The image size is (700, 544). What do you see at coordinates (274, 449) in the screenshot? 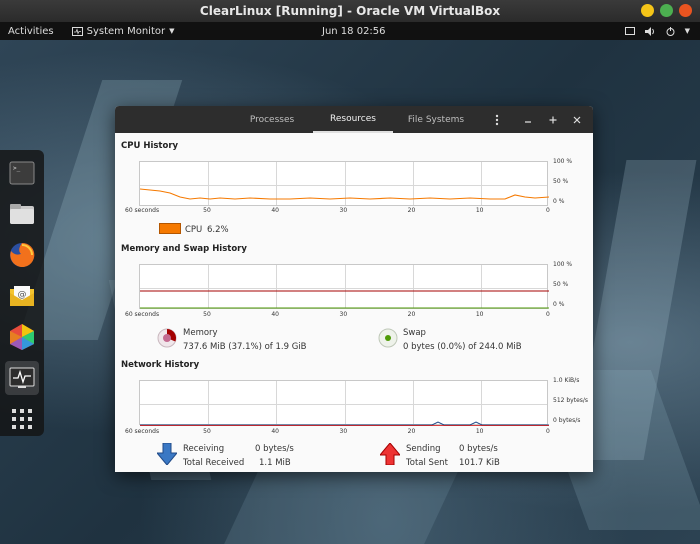
I see `receiving-rate: 0 bytes/s` at bounding box center [274, 449].